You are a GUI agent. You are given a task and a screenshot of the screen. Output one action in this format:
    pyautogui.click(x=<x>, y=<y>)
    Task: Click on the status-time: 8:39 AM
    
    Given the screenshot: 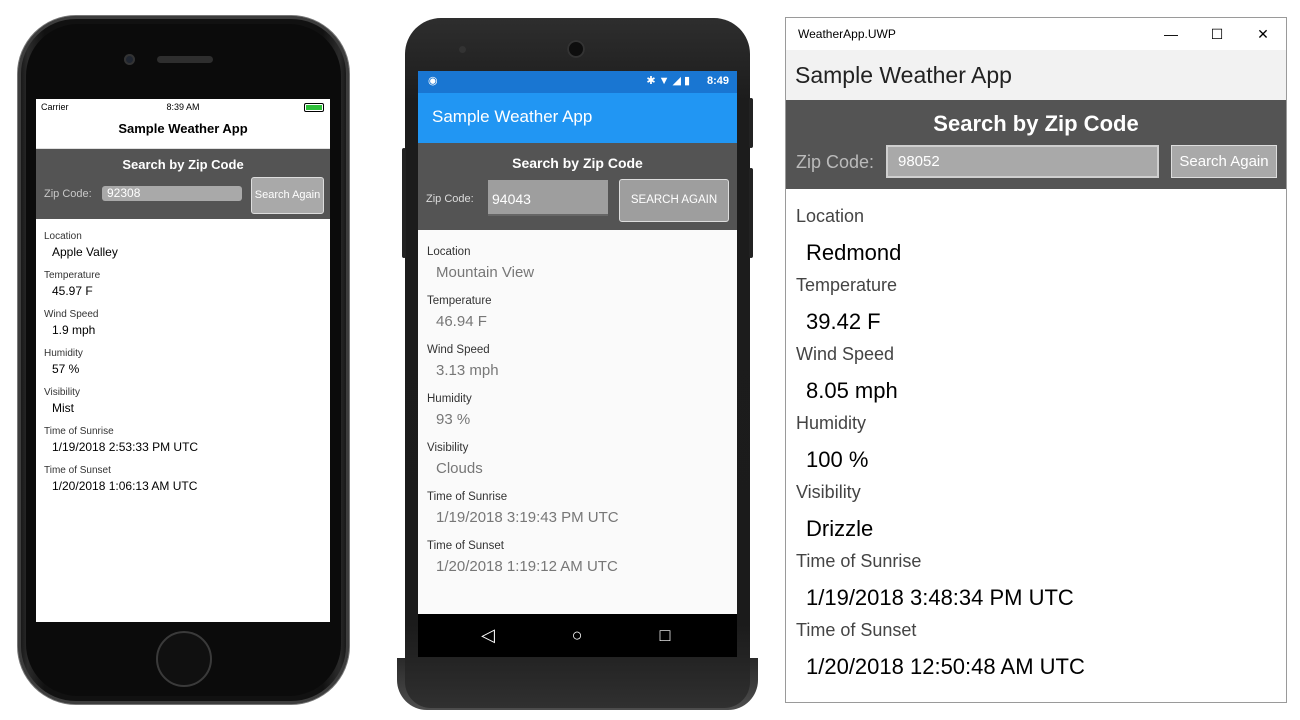 What is the action you would take?
    pyautogui.click(x=183, y=107)
    